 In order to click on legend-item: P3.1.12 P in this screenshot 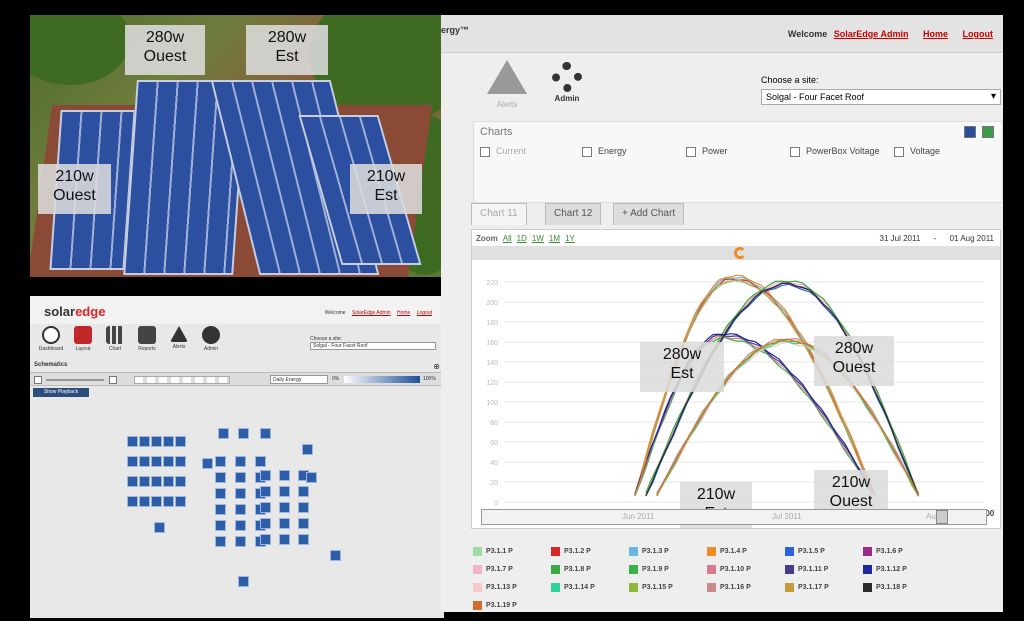, I will do `click(885, 569)`.